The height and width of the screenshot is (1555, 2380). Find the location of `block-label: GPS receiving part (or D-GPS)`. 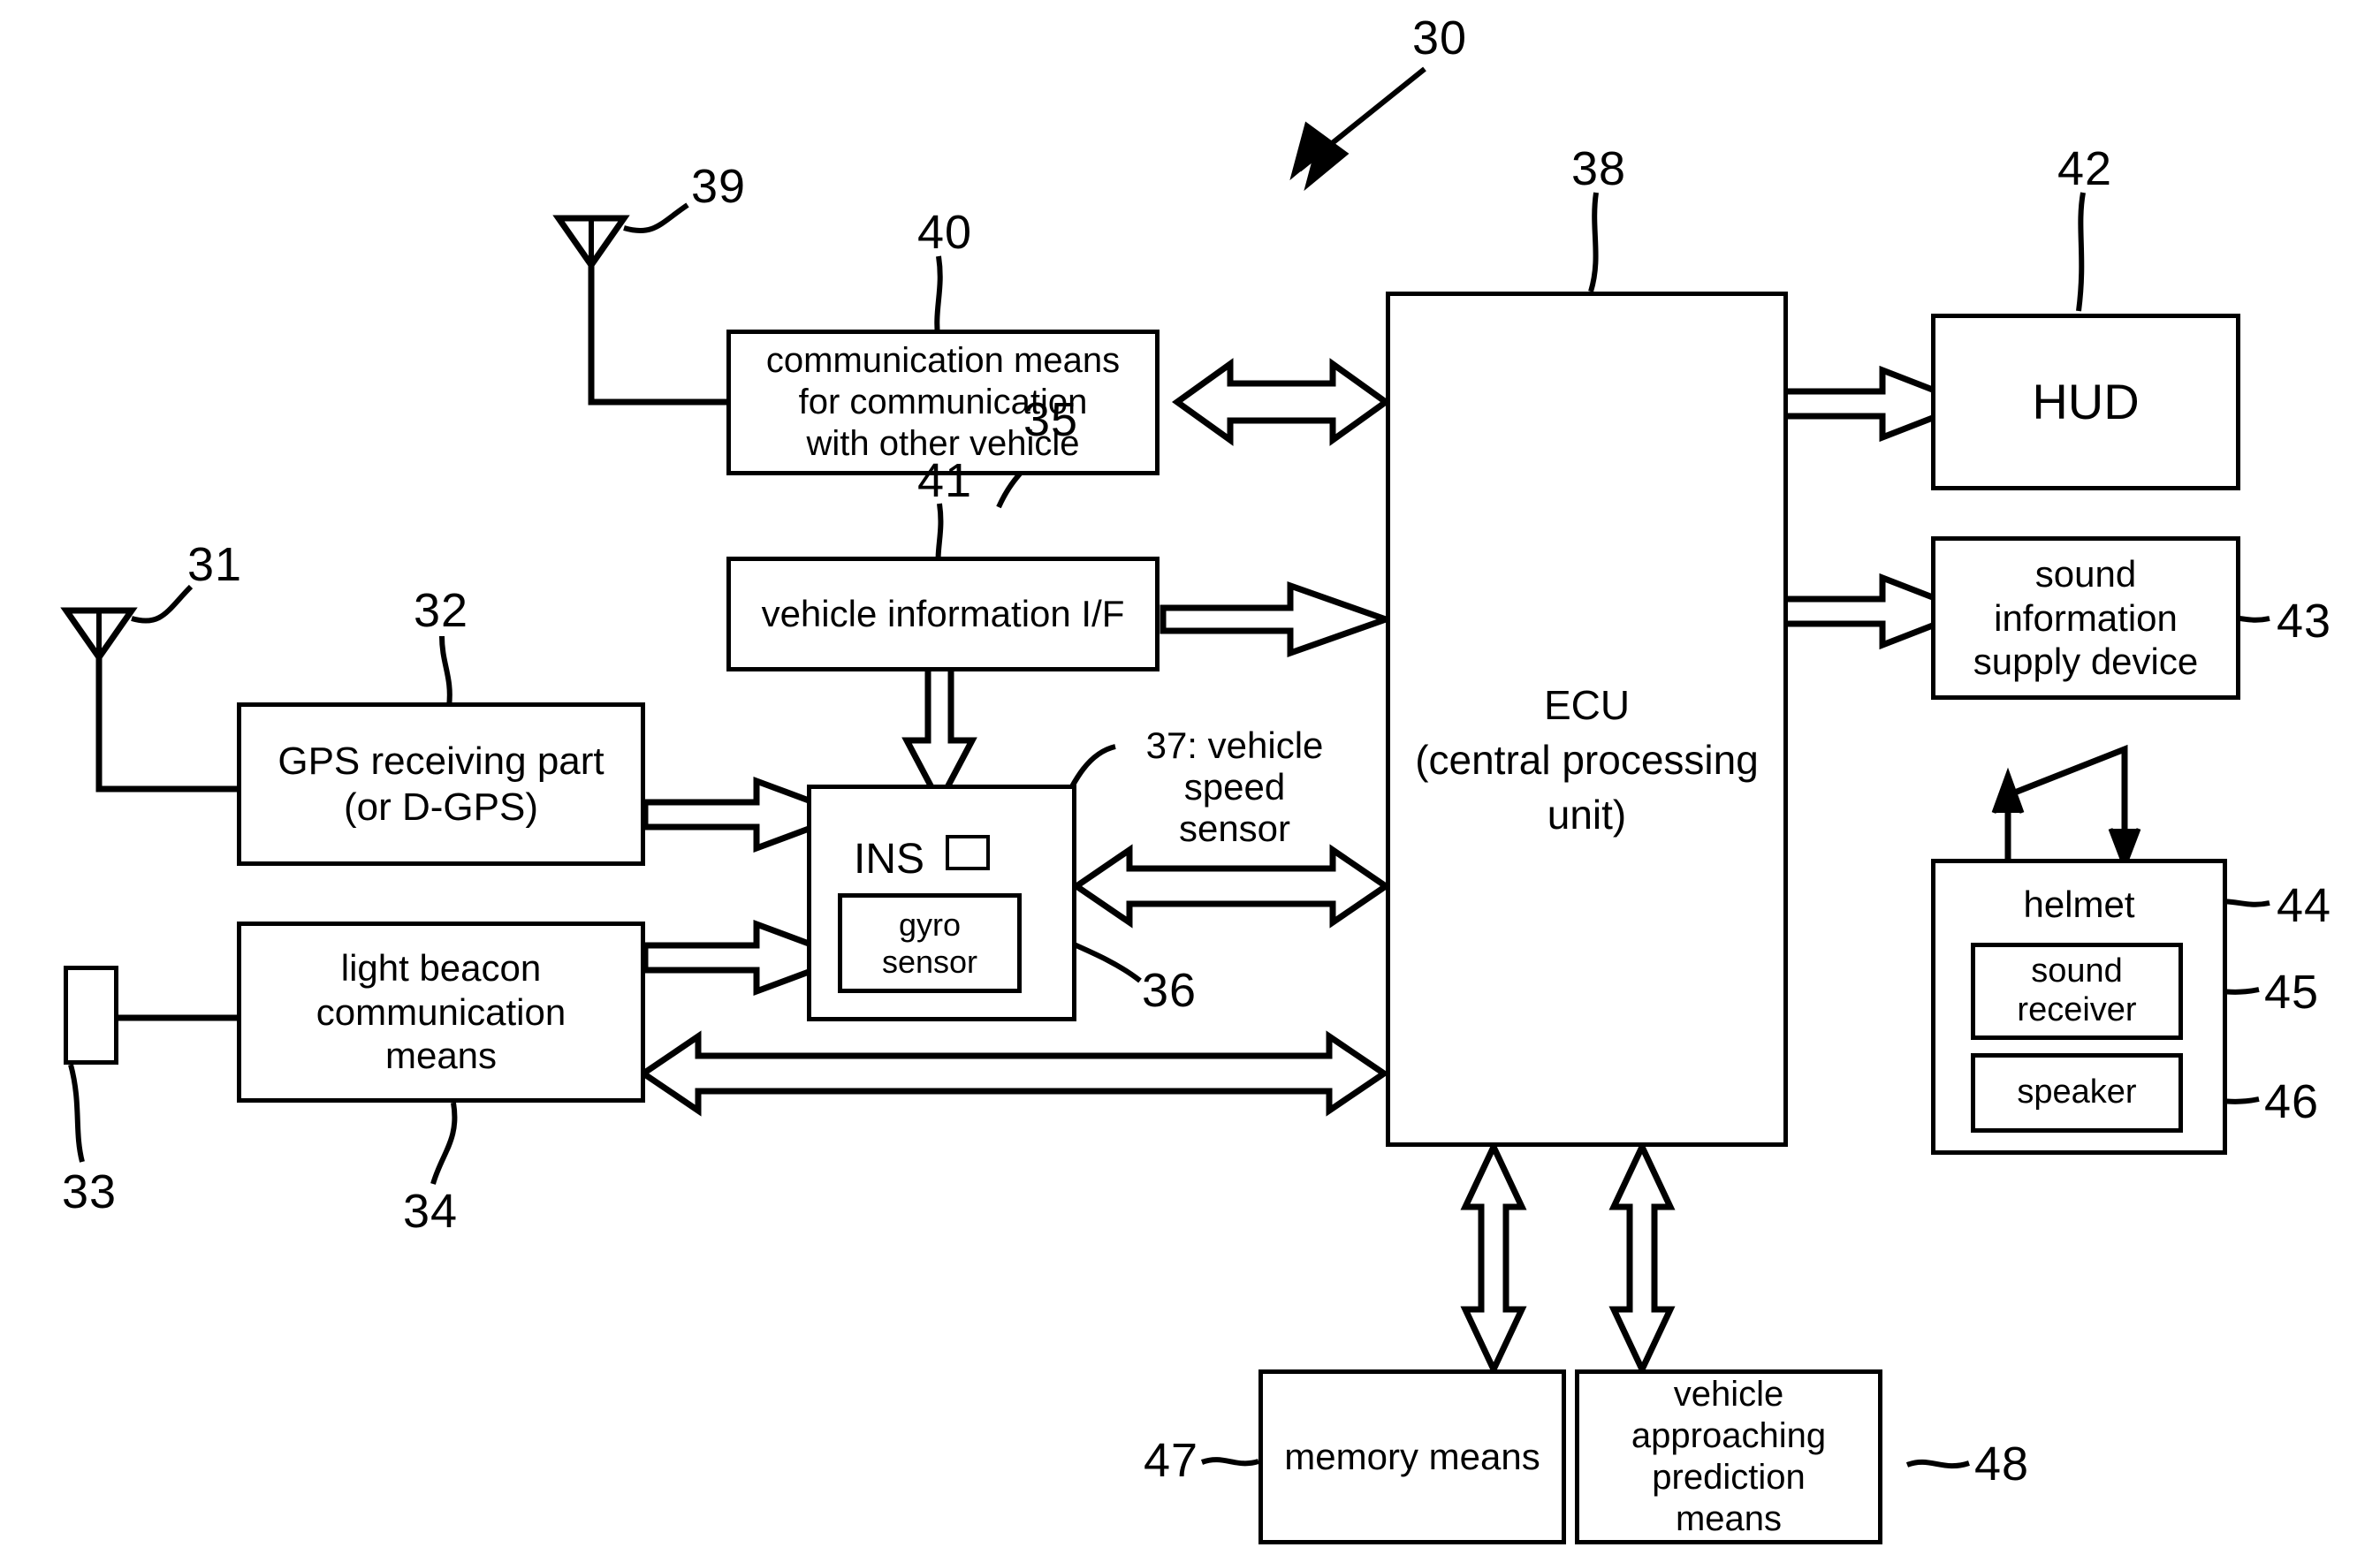

block-label: GPS receiving part (or D-GPS) is located at coordinates (441, 784).